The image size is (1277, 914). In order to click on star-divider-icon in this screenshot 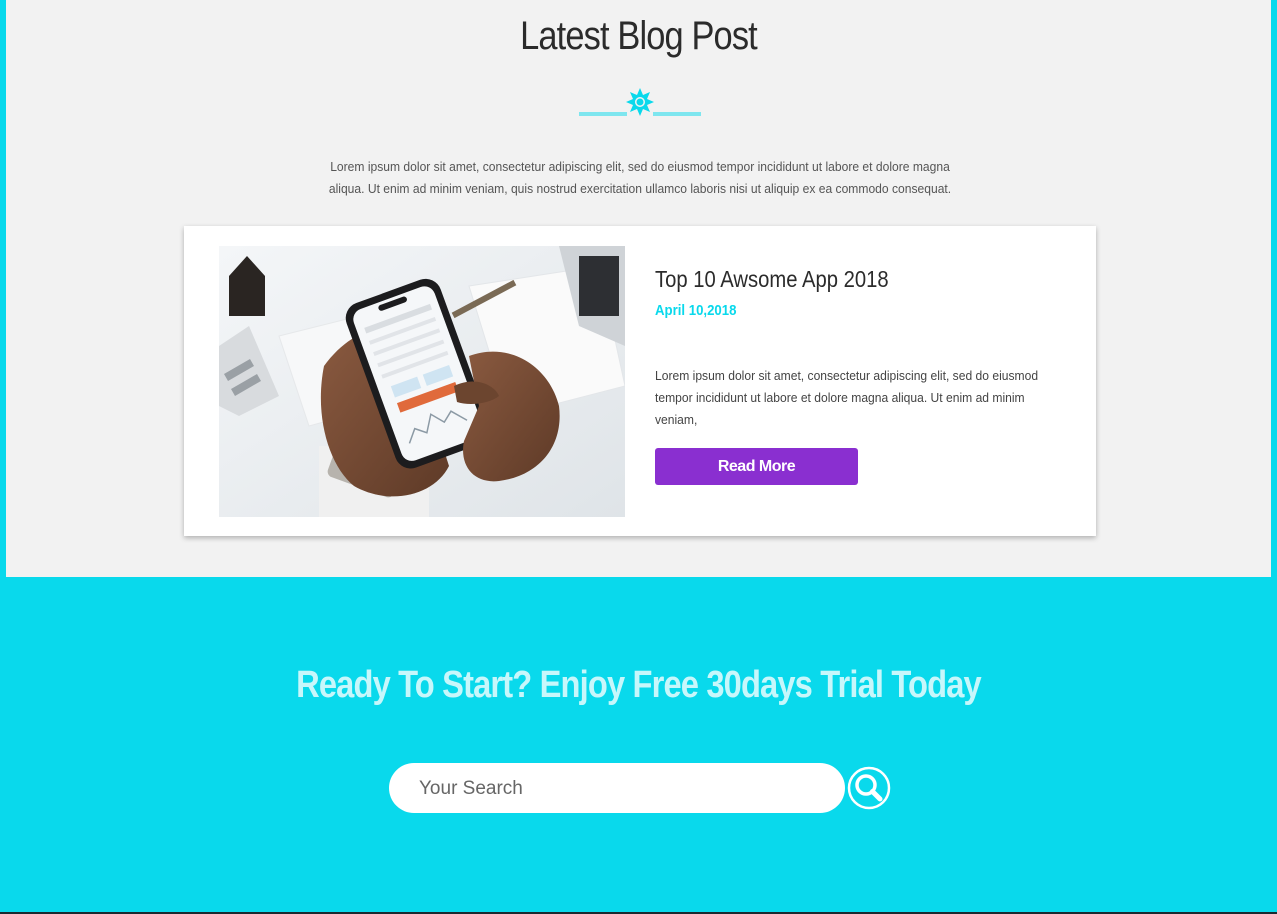, I will do `click(640, 102)`.